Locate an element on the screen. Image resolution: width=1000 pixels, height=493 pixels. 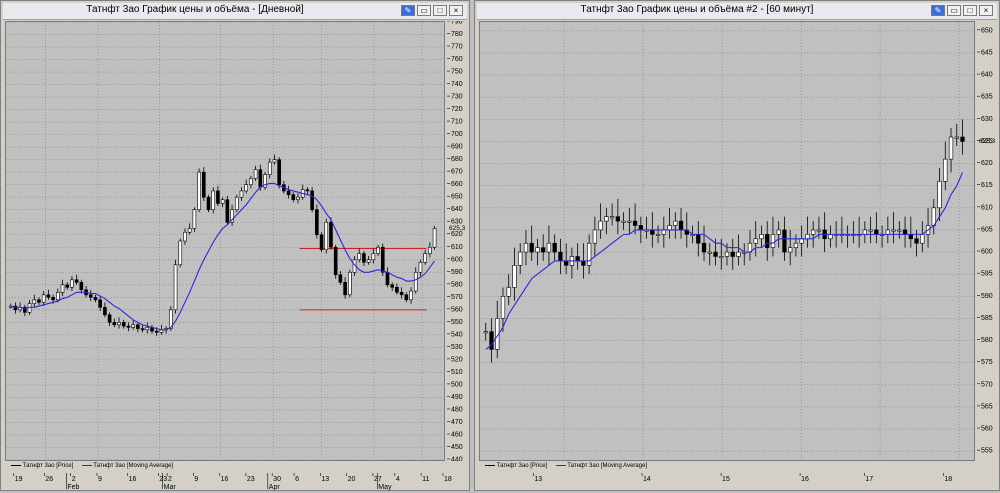
y-tick-label: 500 is located at coordinates (457, 384).